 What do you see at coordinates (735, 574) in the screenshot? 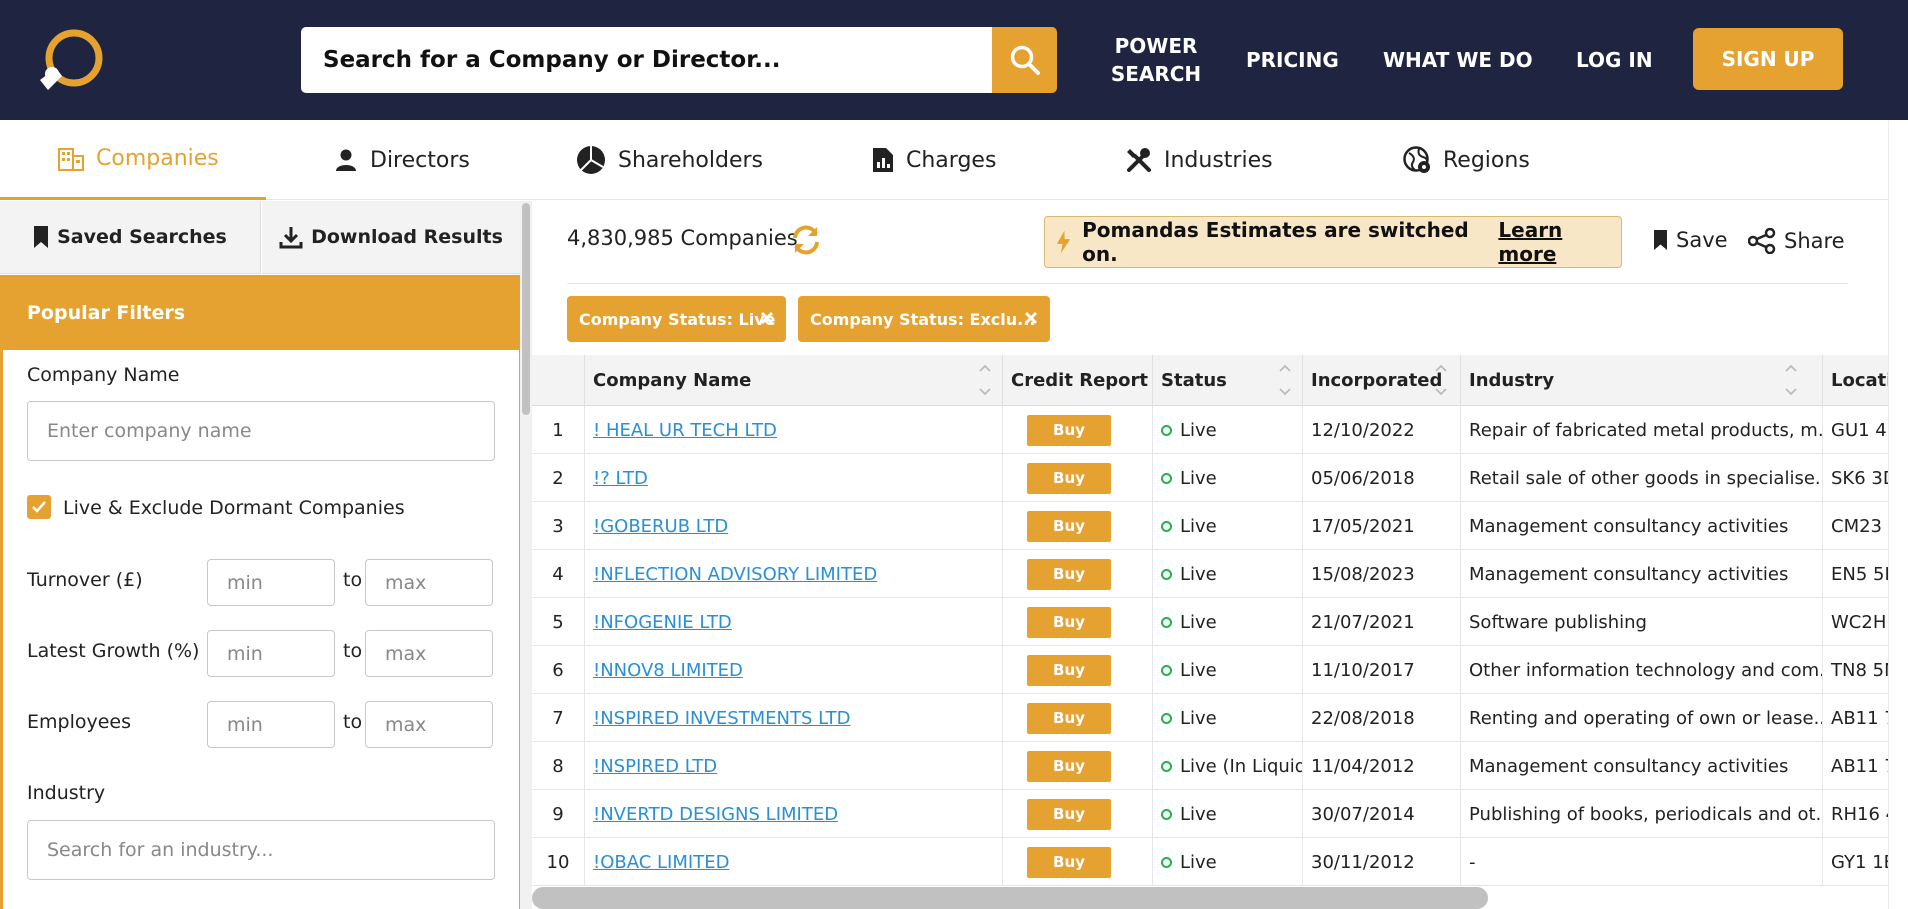
I see `company-link: !NFLECTION ADVISORY LIMITED` at bounding box center [735, 574].